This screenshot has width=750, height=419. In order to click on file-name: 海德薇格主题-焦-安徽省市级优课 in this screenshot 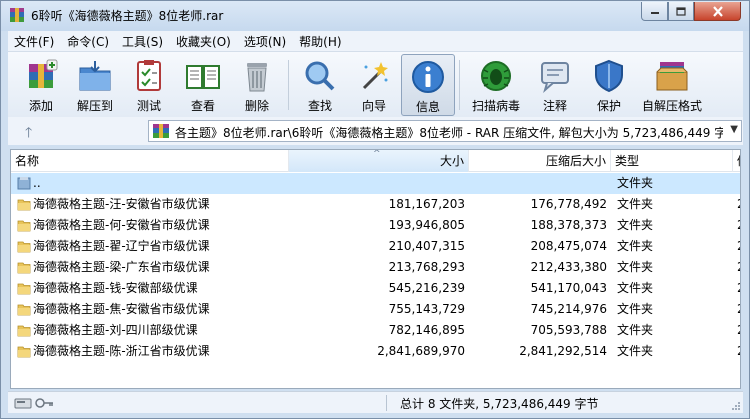, I will do `click(121, 309)`.